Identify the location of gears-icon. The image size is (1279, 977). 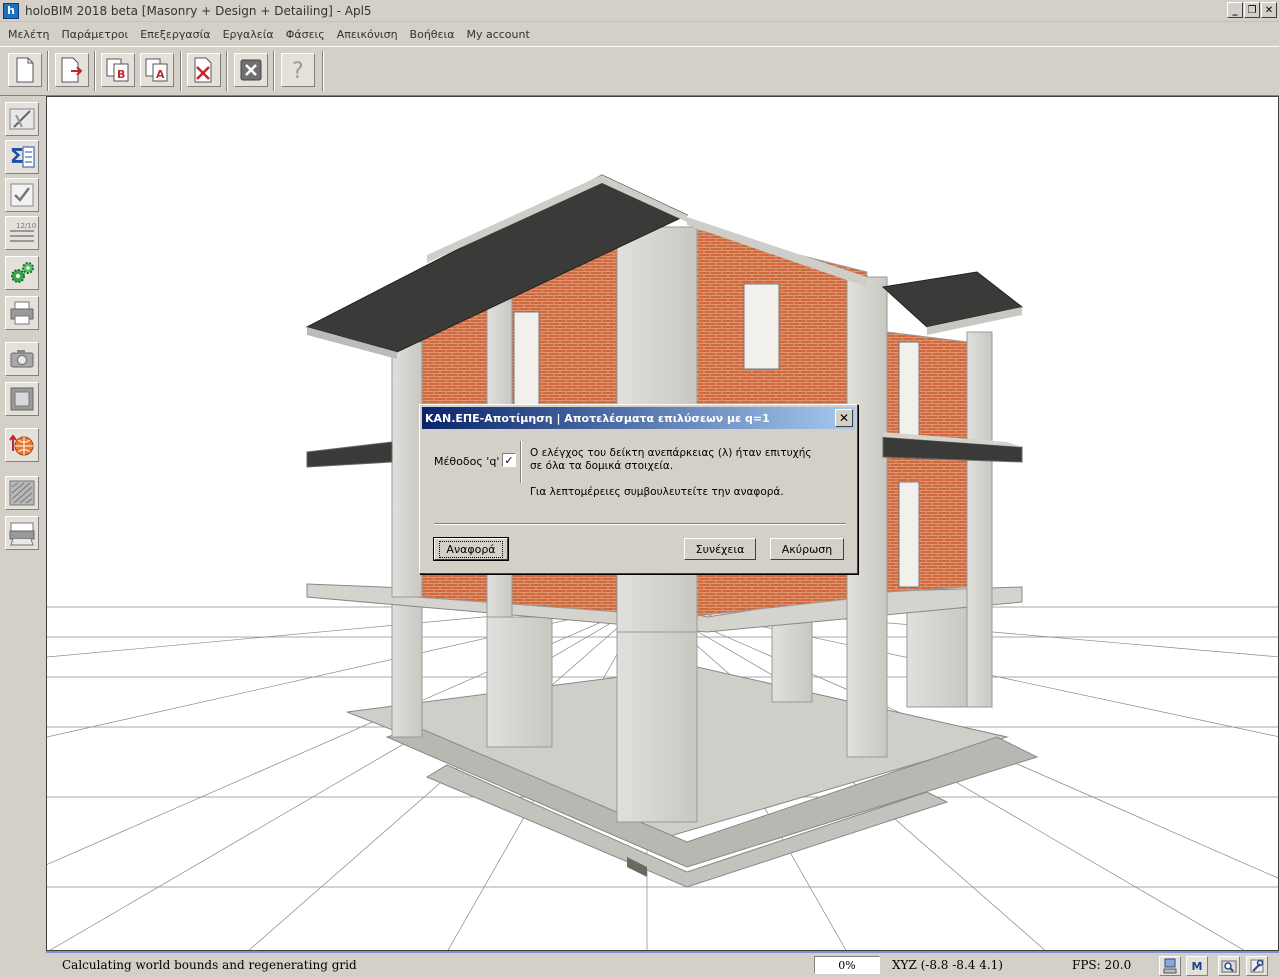
(22, 272).